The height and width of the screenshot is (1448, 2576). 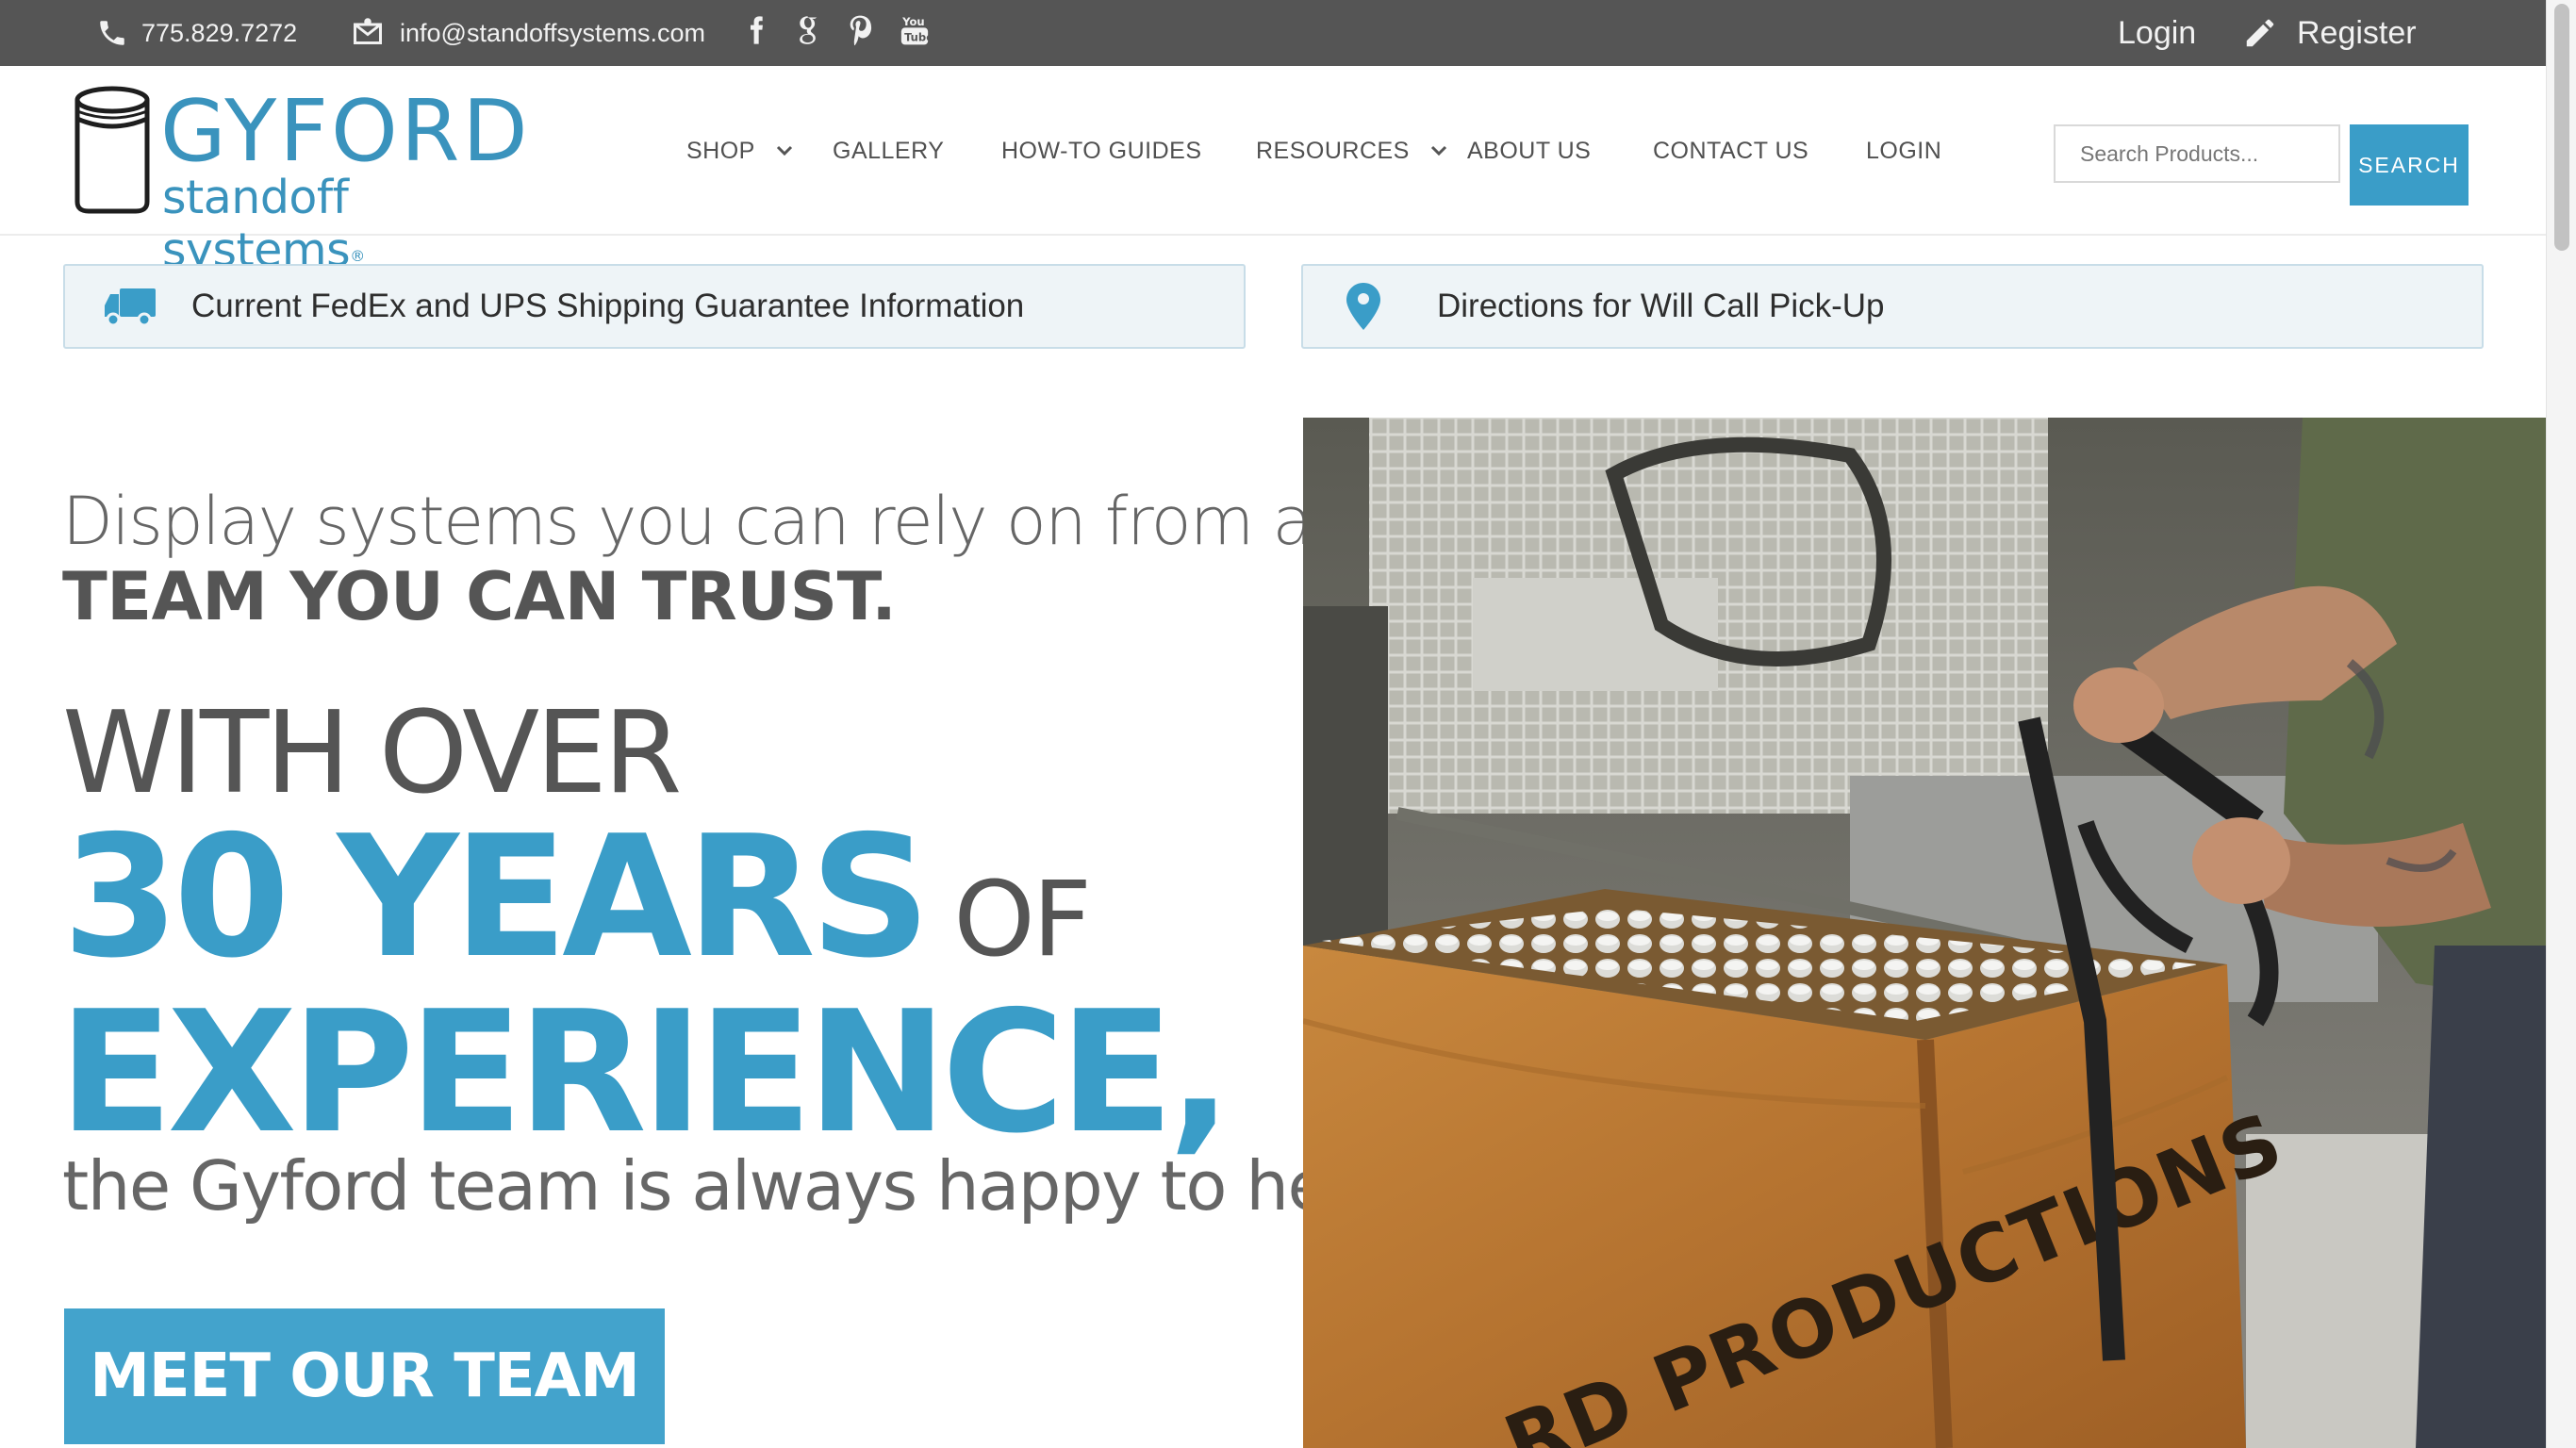 I want to click on nav-label-shop: SHOP, so click(x=720, y=150).